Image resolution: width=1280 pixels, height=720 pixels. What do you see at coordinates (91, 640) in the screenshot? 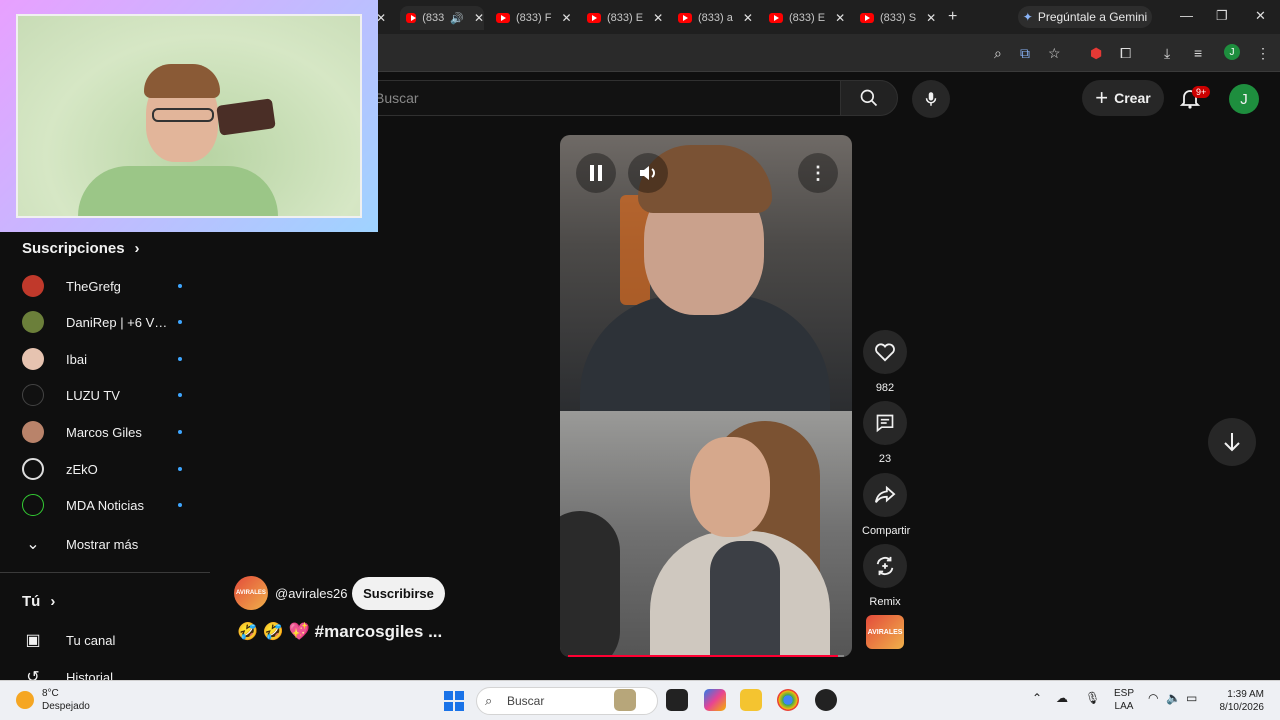
I see `sidebar-item-label: Tu canal` at bounding box center [91, 640].